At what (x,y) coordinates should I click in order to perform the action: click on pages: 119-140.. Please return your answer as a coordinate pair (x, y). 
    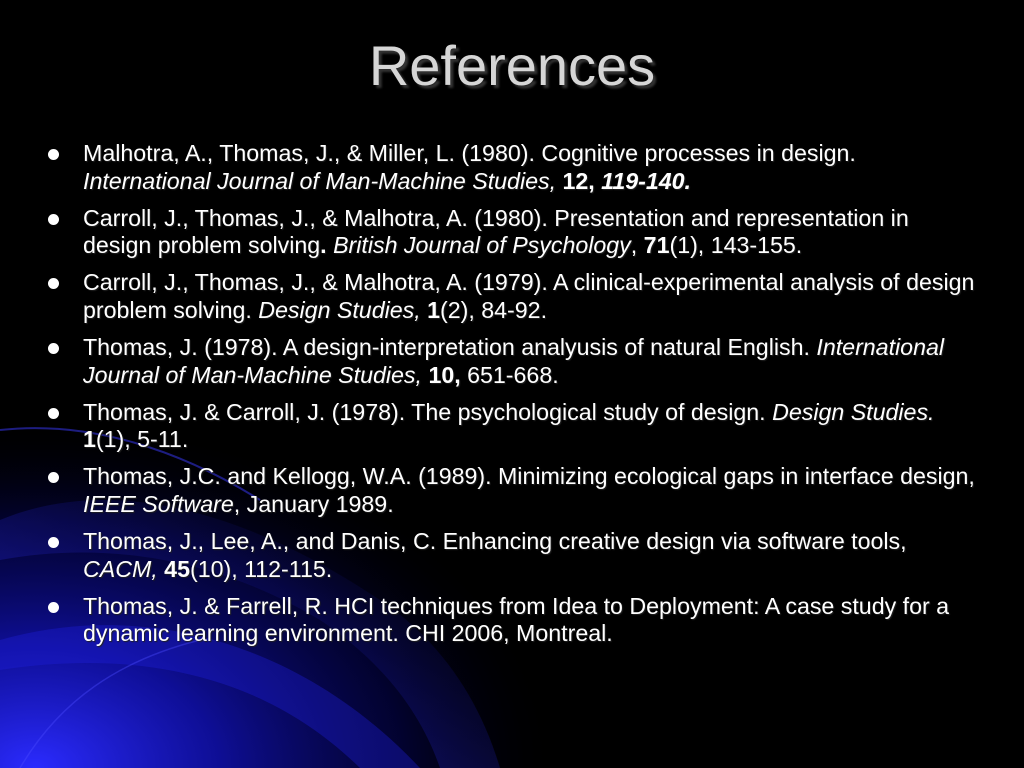
    Looking at the image, I should click on (642, 180).